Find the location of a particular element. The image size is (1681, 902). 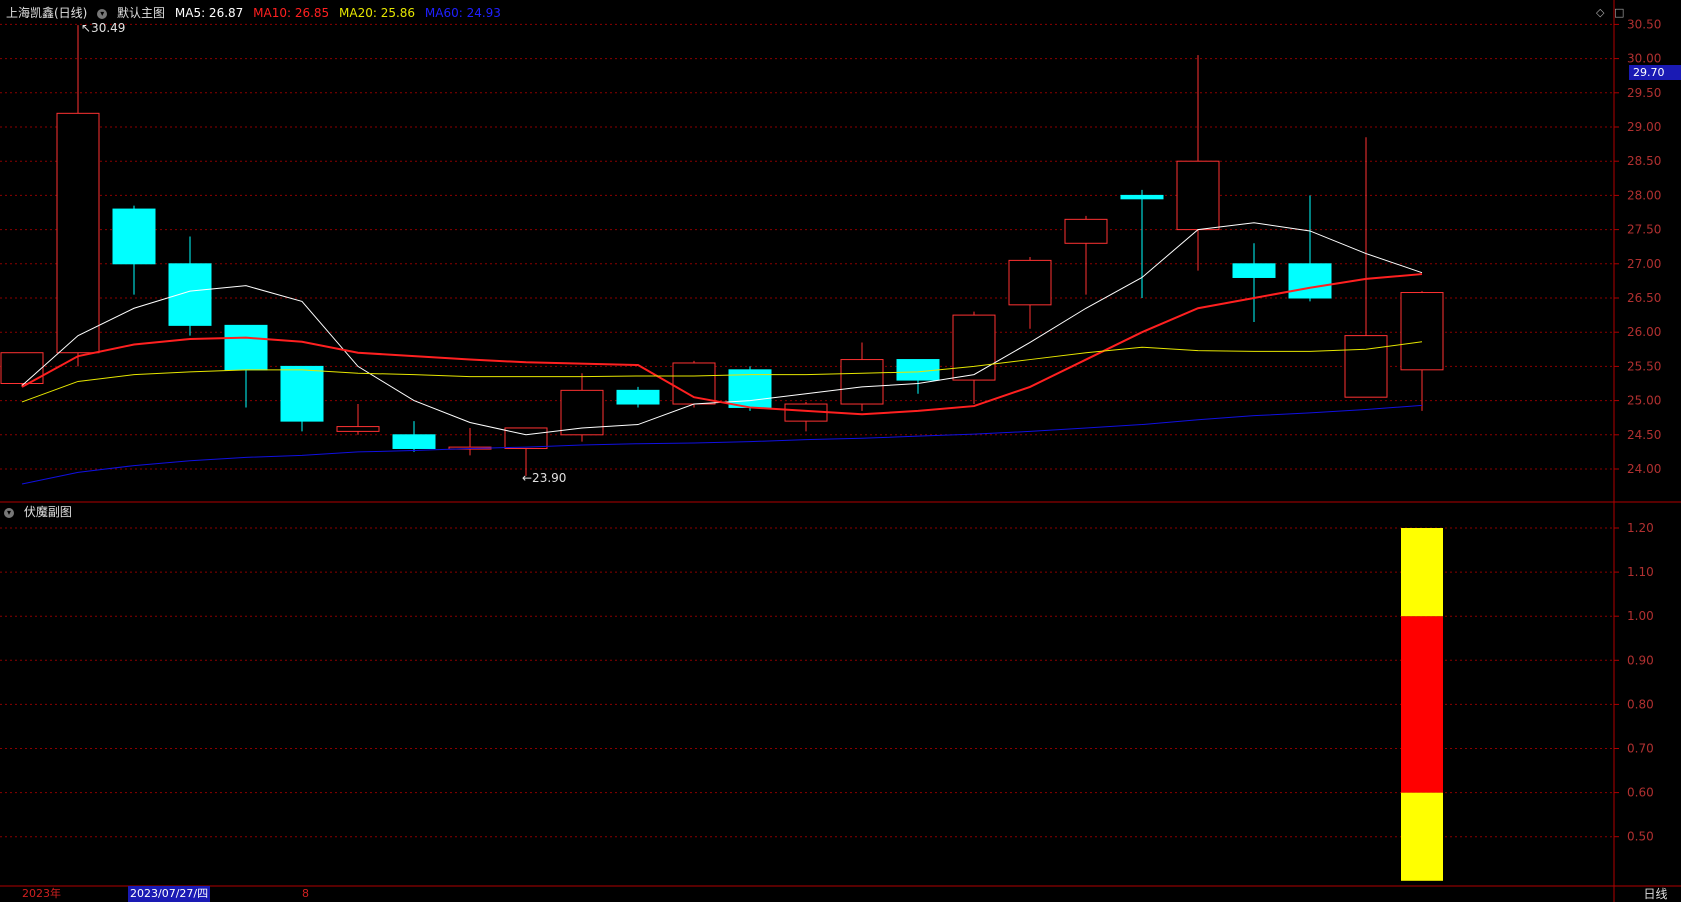

price-tick-label: 27.00 is located at coordinates (1644, 264).